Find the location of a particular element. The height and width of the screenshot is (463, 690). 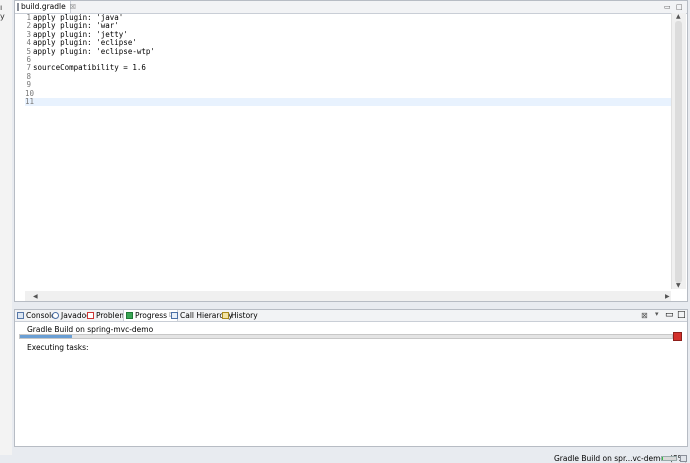

scroll-up-icon: ▲ is located at coordinates (678, 16).